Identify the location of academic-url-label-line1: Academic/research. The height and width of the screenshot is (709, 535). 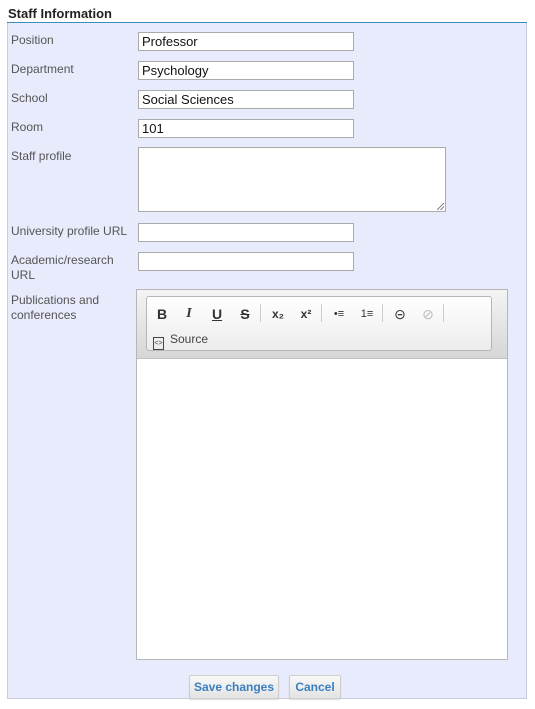
(62, 260).